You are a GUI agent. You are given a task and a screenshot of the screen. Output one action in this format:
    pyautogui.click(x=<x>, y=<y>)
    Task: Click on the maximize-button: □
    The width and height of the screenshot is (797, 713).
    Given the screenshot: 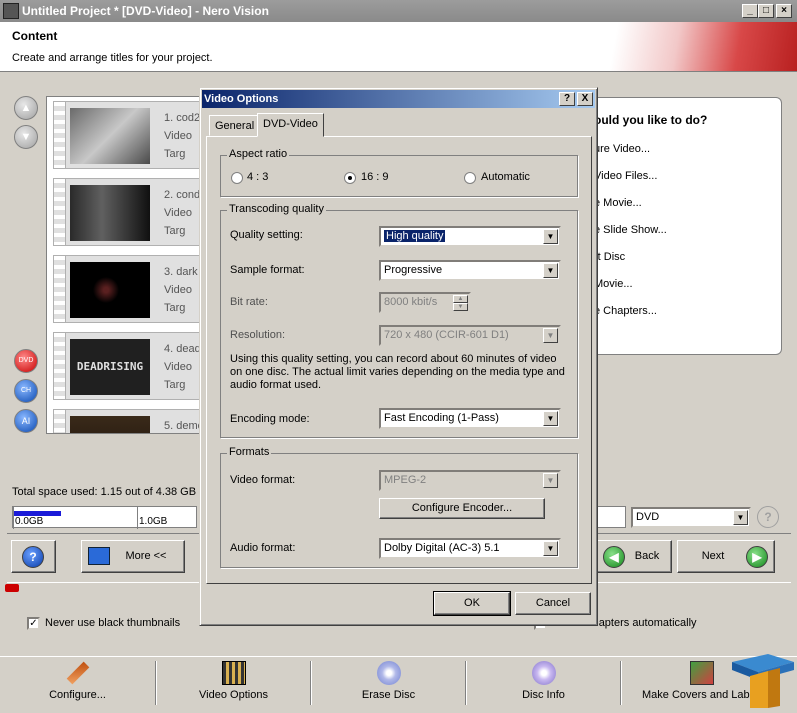 What is the action you would take?
    pyautogui.click(x=766, y=11)
    